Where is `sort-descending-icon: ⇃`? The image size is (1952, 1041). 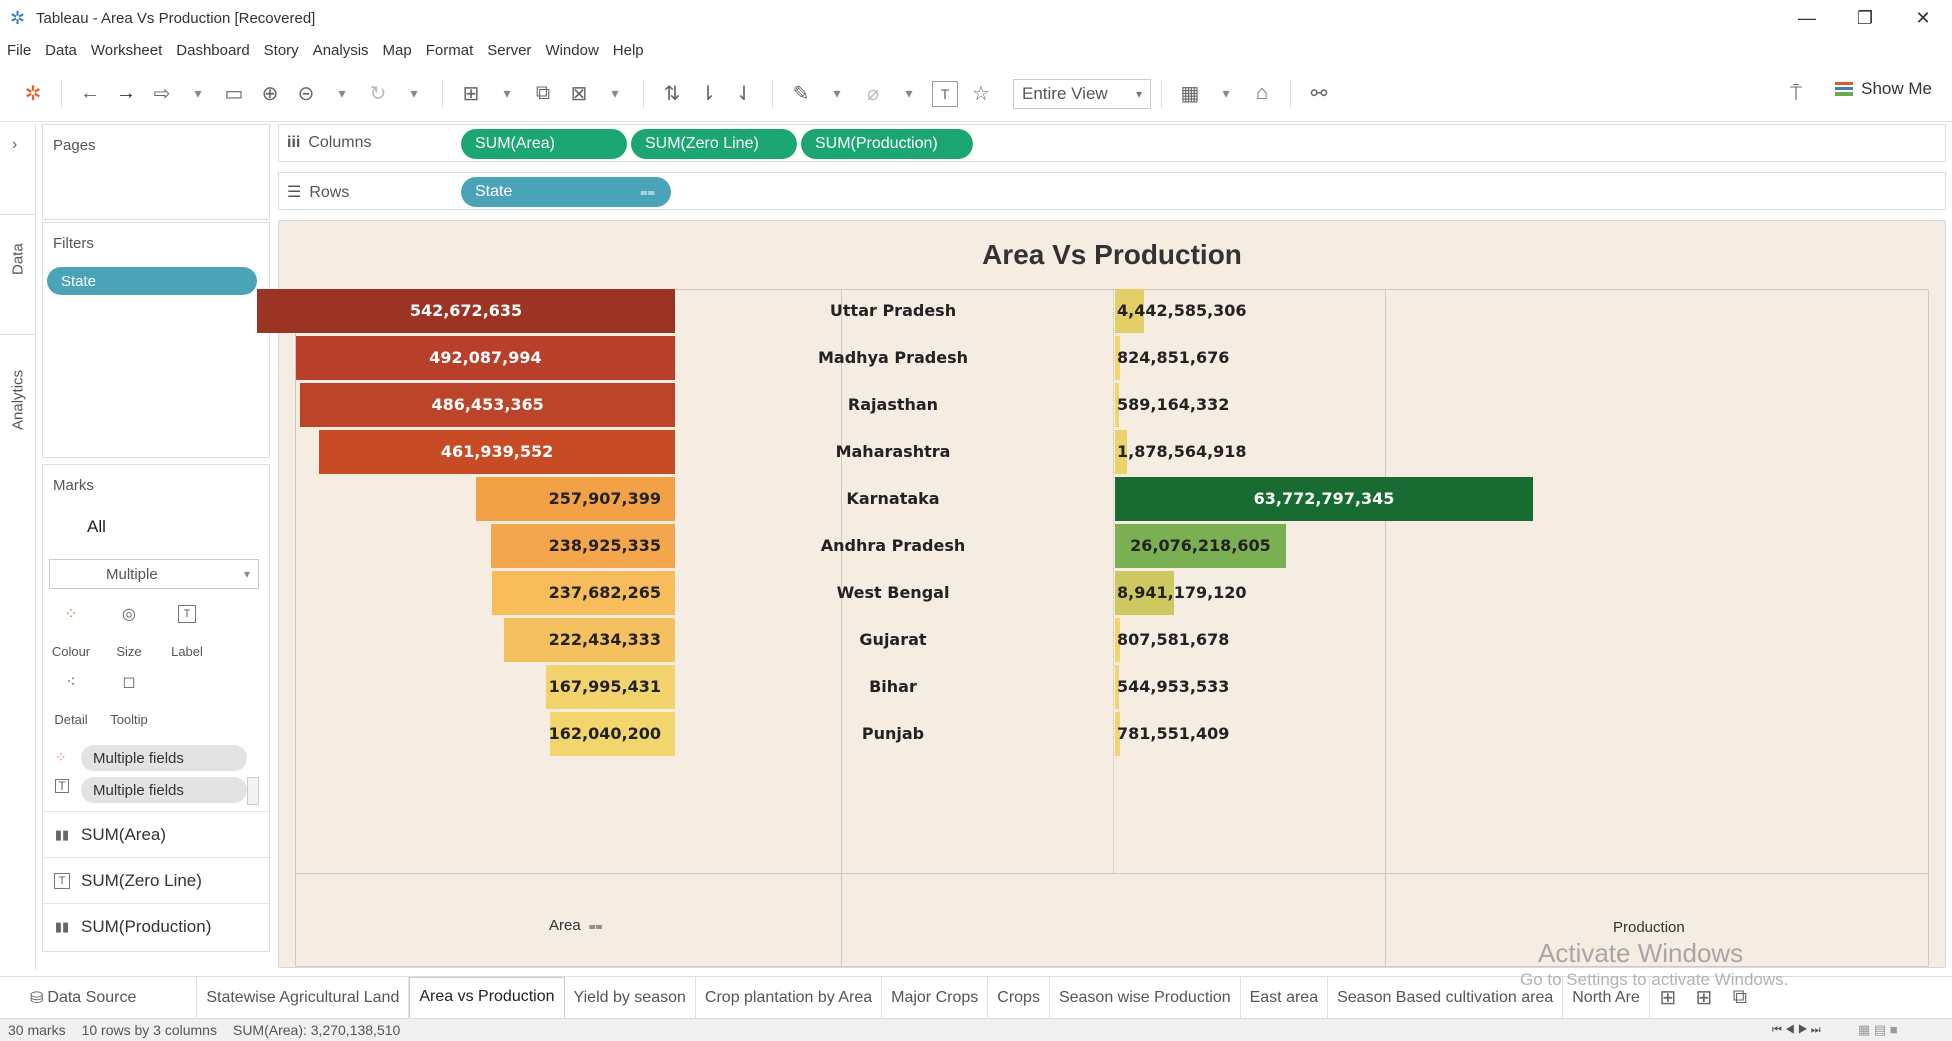
sort-descending-icon: ⇃ is located at coordinates (744, 94).